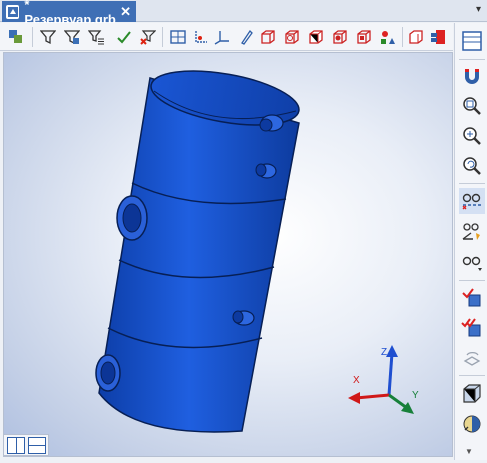  Describe the element at coordinates (16, 37) in the screenshot. I see `layers-icon` at that location.